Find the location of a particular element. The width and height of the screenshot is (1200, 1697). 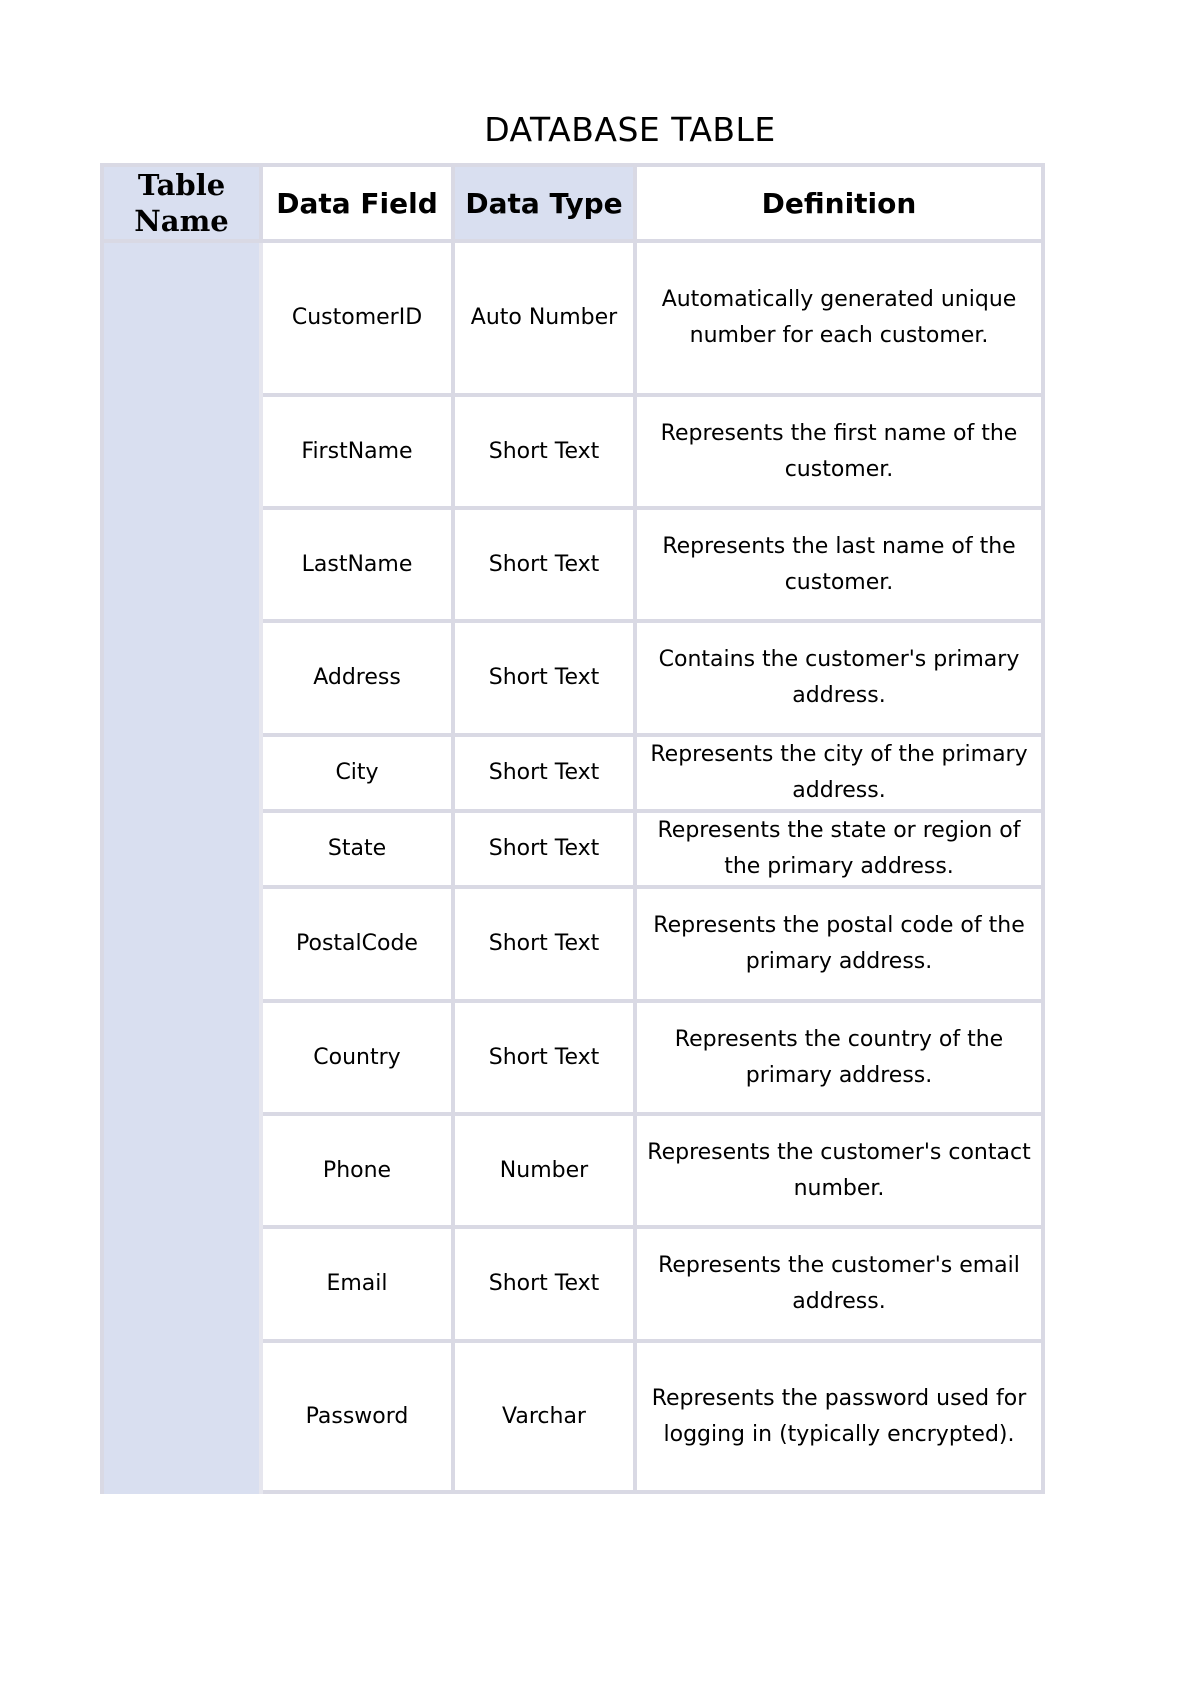

field-cell: PostalCode is located at coordinates (359, 946).